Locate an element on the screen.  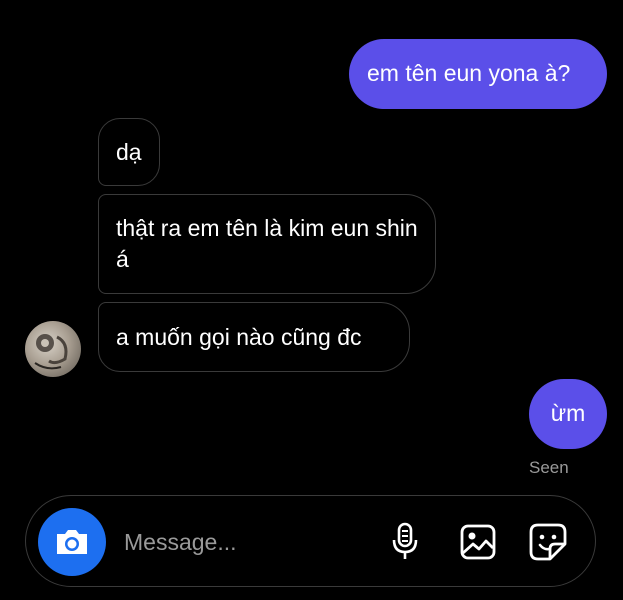
message-outgoing: ừm is located at coordinates (568, 414).